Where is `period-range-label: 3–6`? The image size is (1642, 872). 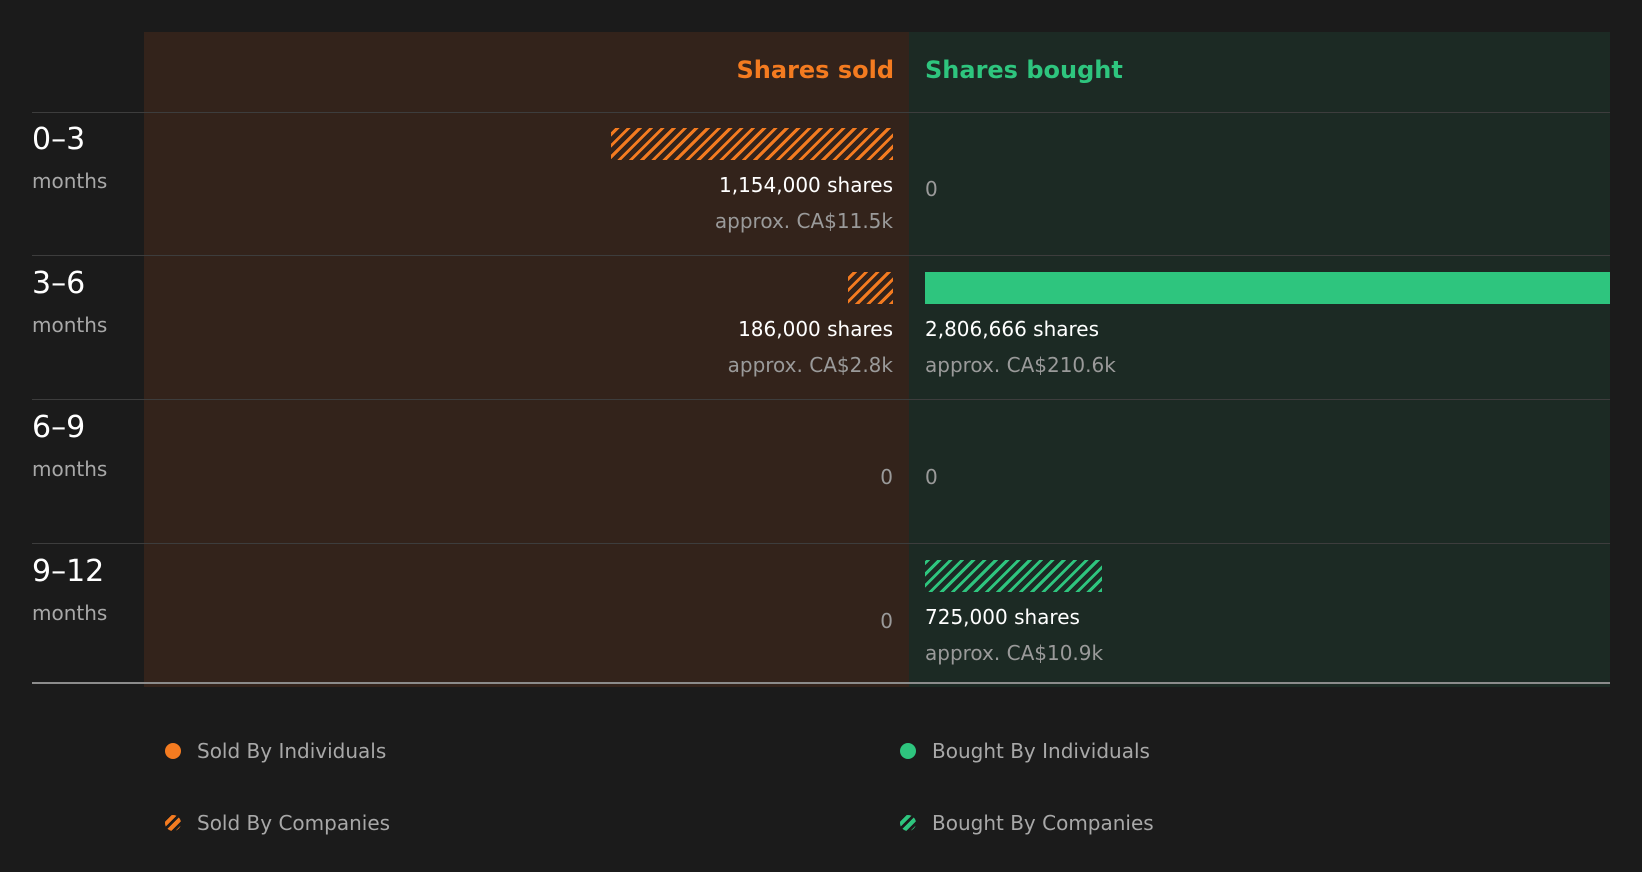 period-range-label: 3–6 is located at coordinates (59, 283).